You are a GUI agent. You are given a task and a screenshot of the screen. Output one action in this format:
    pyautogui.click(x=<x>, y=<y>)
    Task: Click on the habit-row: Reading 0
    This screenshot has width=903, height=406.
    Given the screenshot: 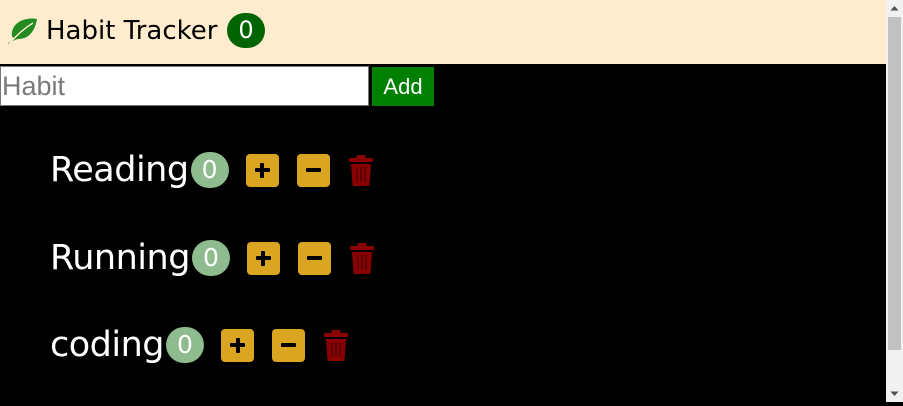 What is the action you would take?
    pyautogui.click(x=212, y=170)
    